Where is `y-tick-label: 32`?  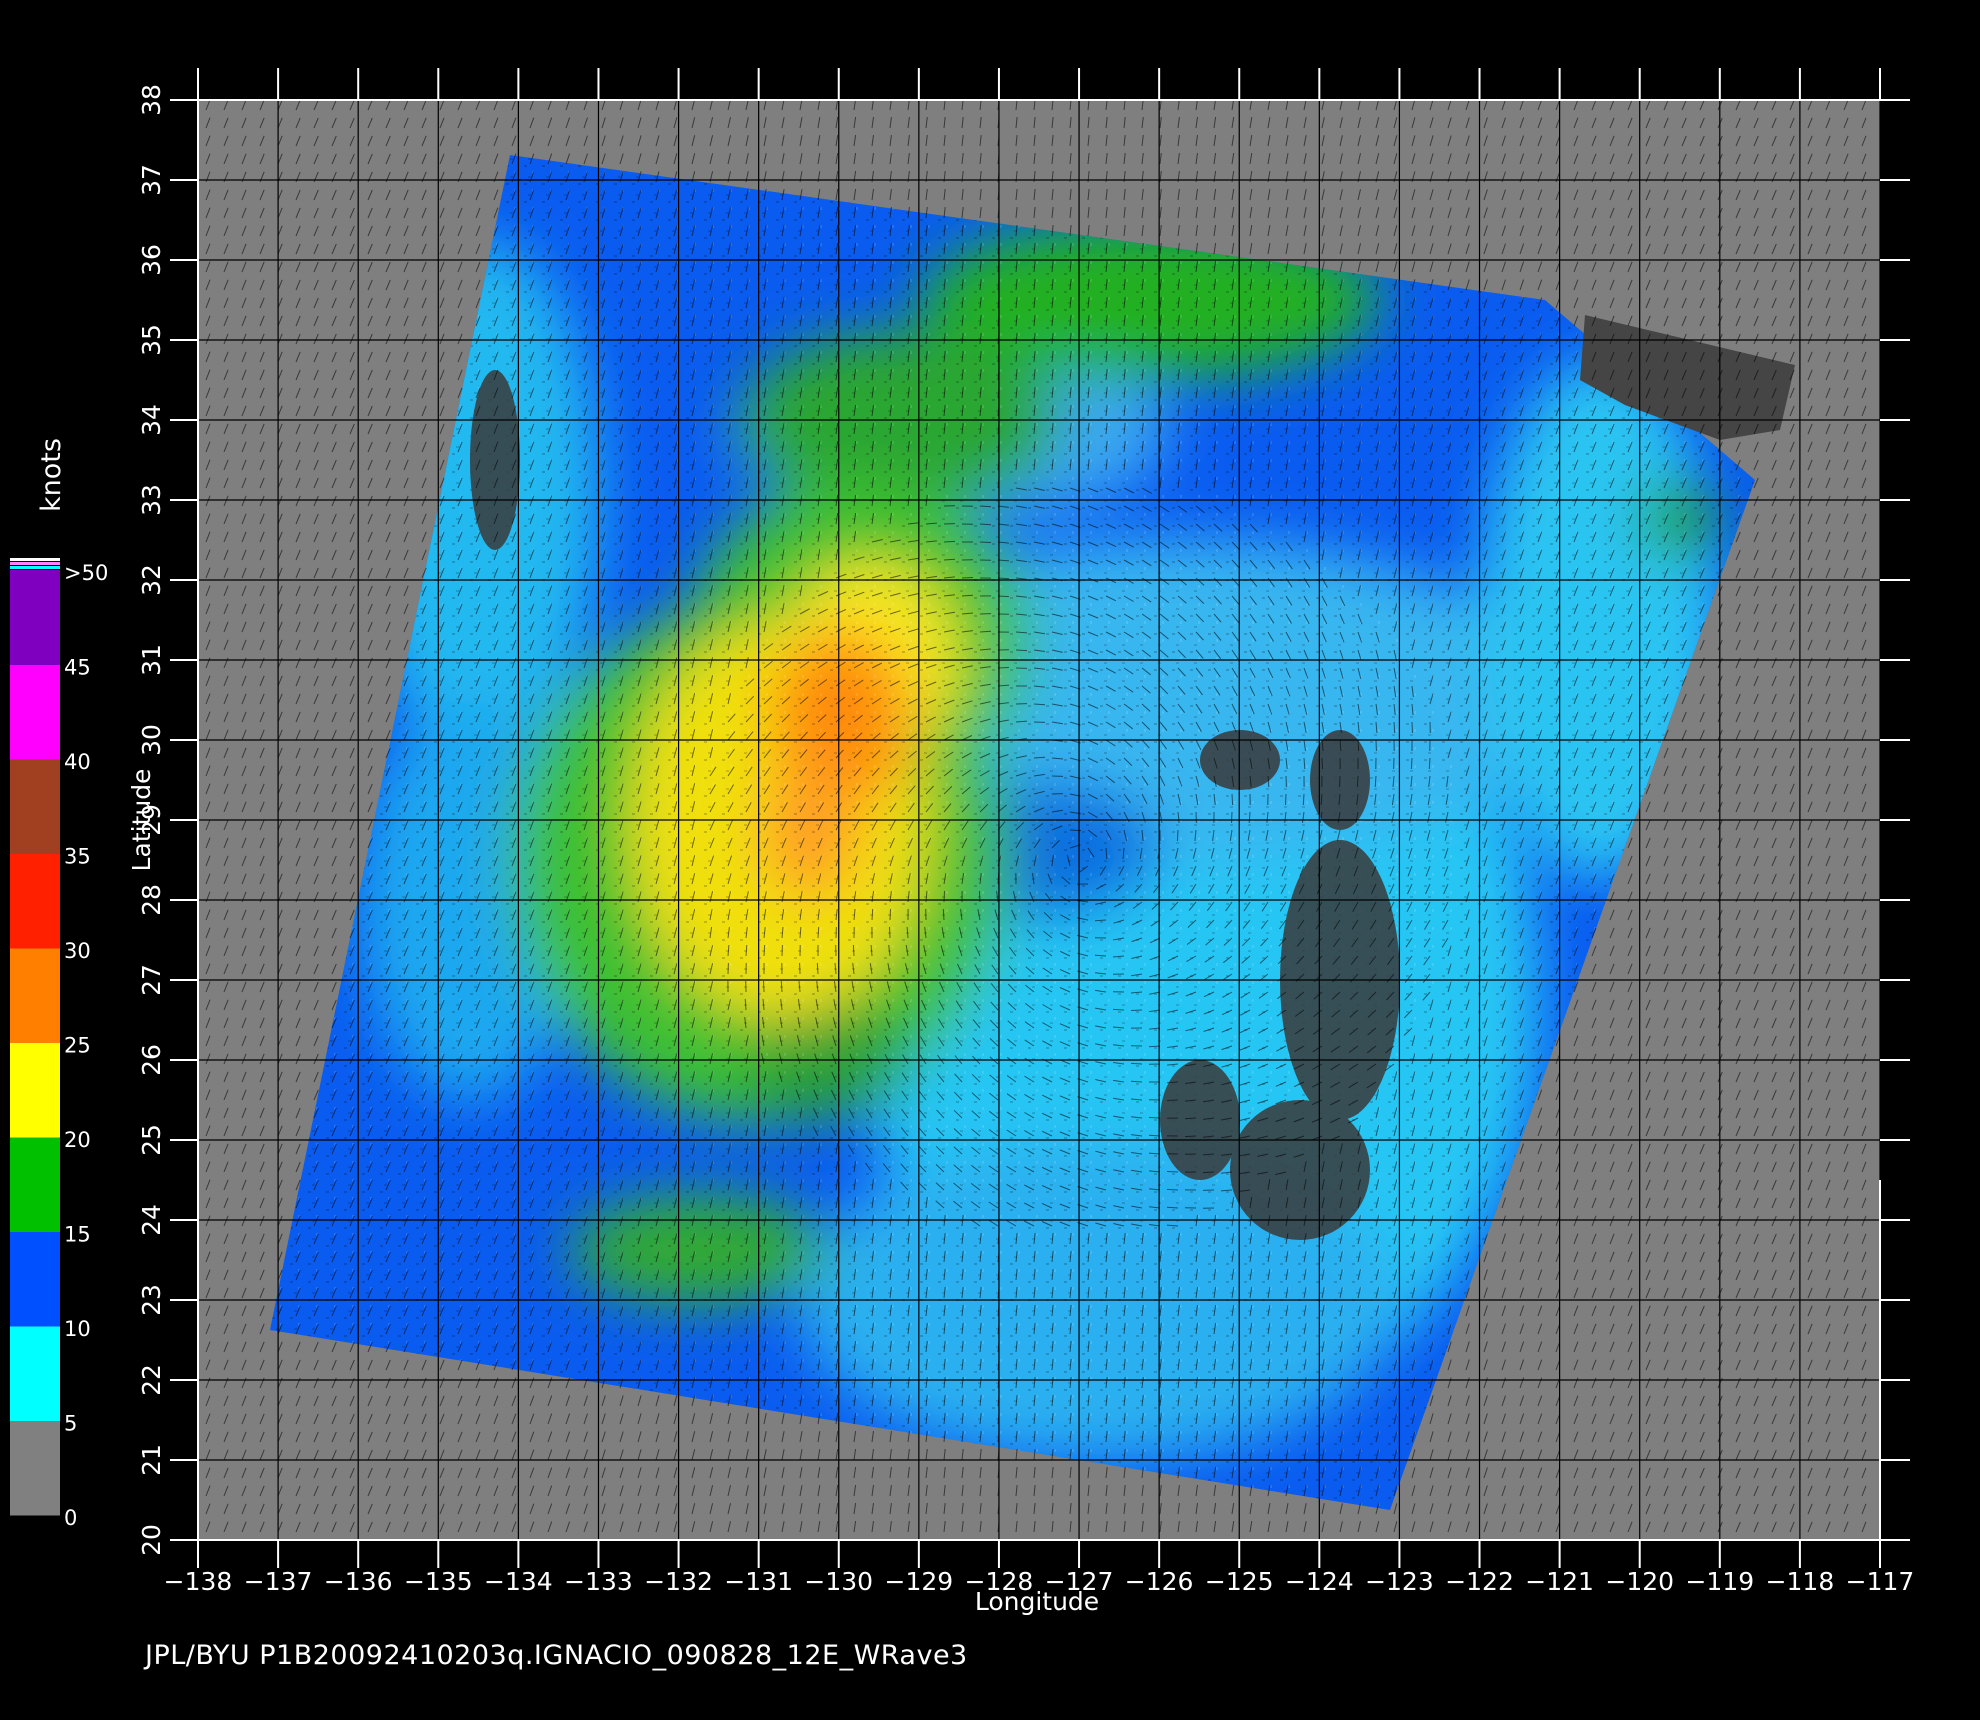
y-tick-label: 32 is located at coordinates (151, 580).